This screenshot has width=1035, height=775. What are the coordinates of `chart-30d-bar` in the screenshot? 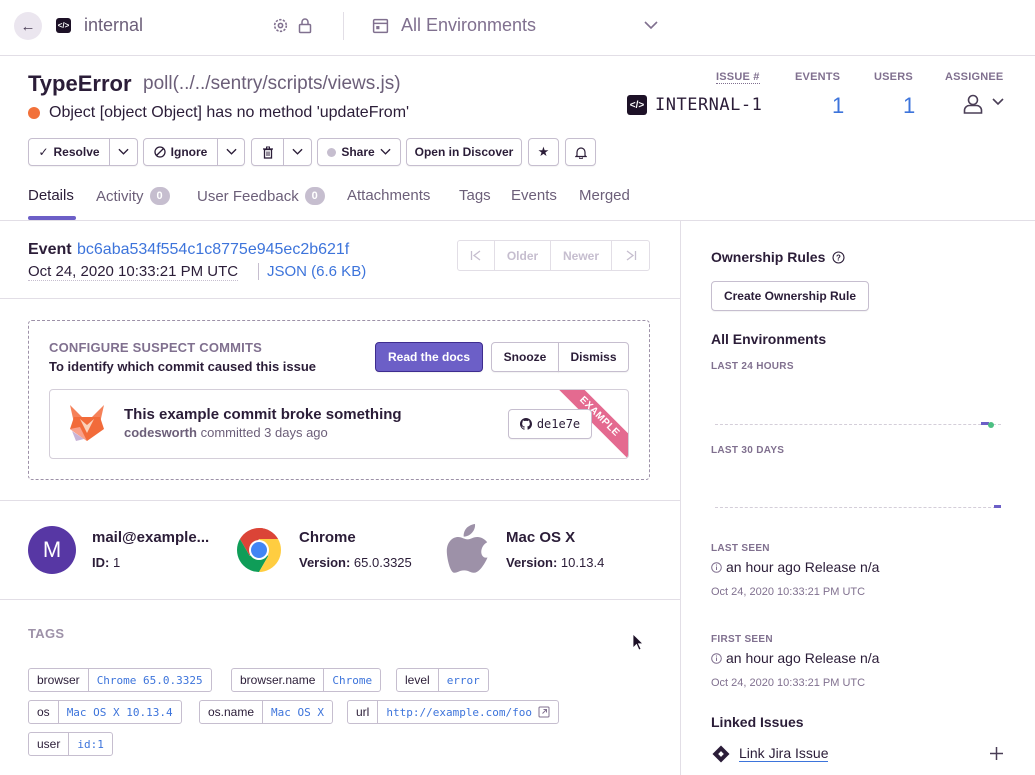 It's located at (997, 506).